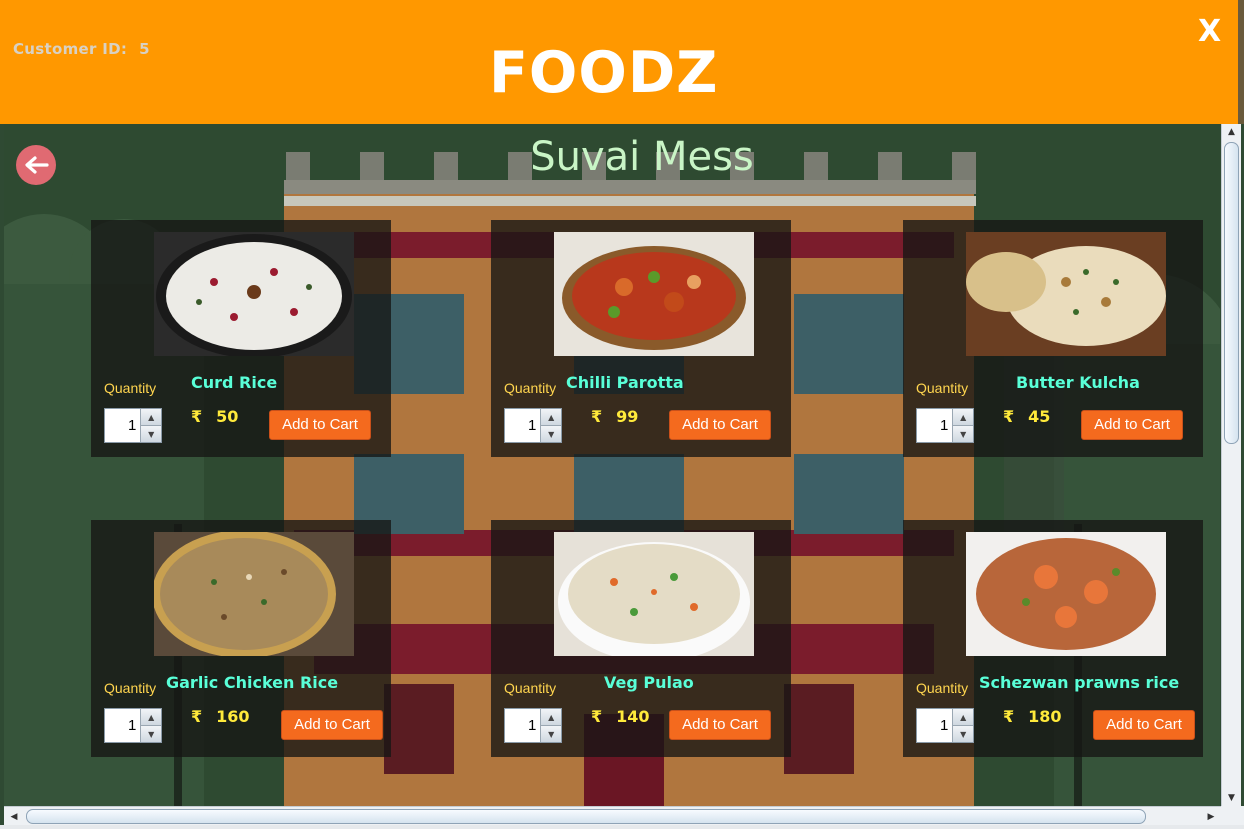 Image resolution: width=1244 pixels, height=829 pixels. What do you see at coordinates (654, 294) in the screenshot?
I see `food-image-chilli-parotta` at bounding box center [654, 294].